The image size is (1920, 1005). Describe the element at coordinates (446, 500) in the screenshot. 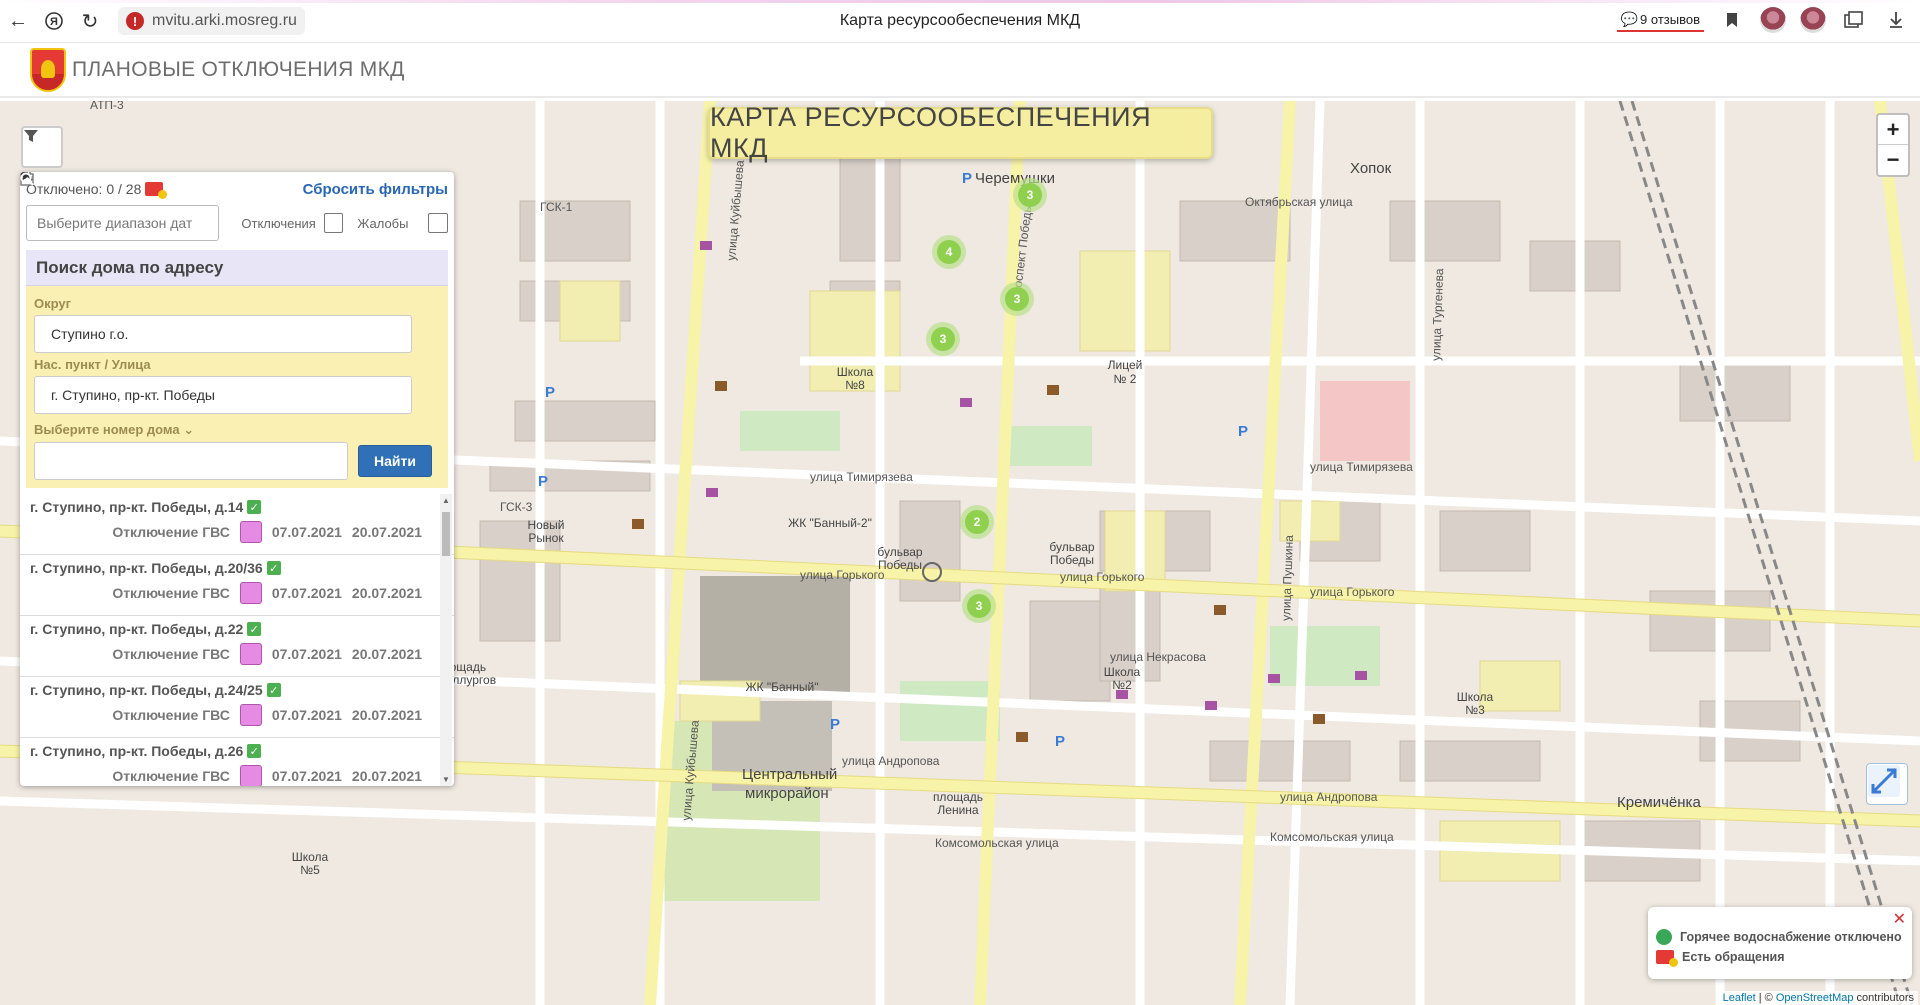

I see `scroll-up-icon: ▲` at that location.